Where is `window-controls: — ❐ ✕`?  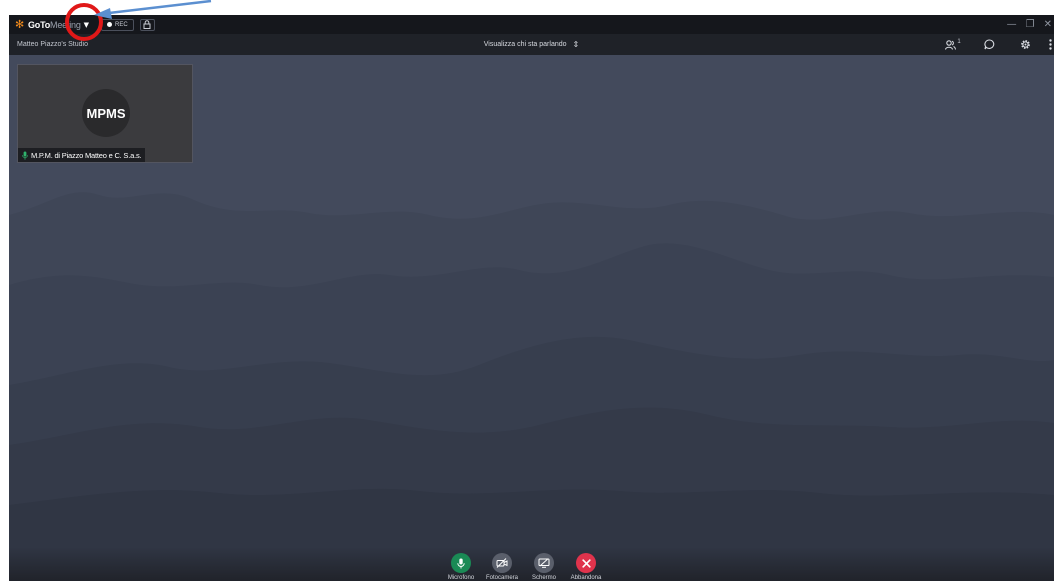 window-controls: — ❐ ✕ is located at coordinates (1029, 24).